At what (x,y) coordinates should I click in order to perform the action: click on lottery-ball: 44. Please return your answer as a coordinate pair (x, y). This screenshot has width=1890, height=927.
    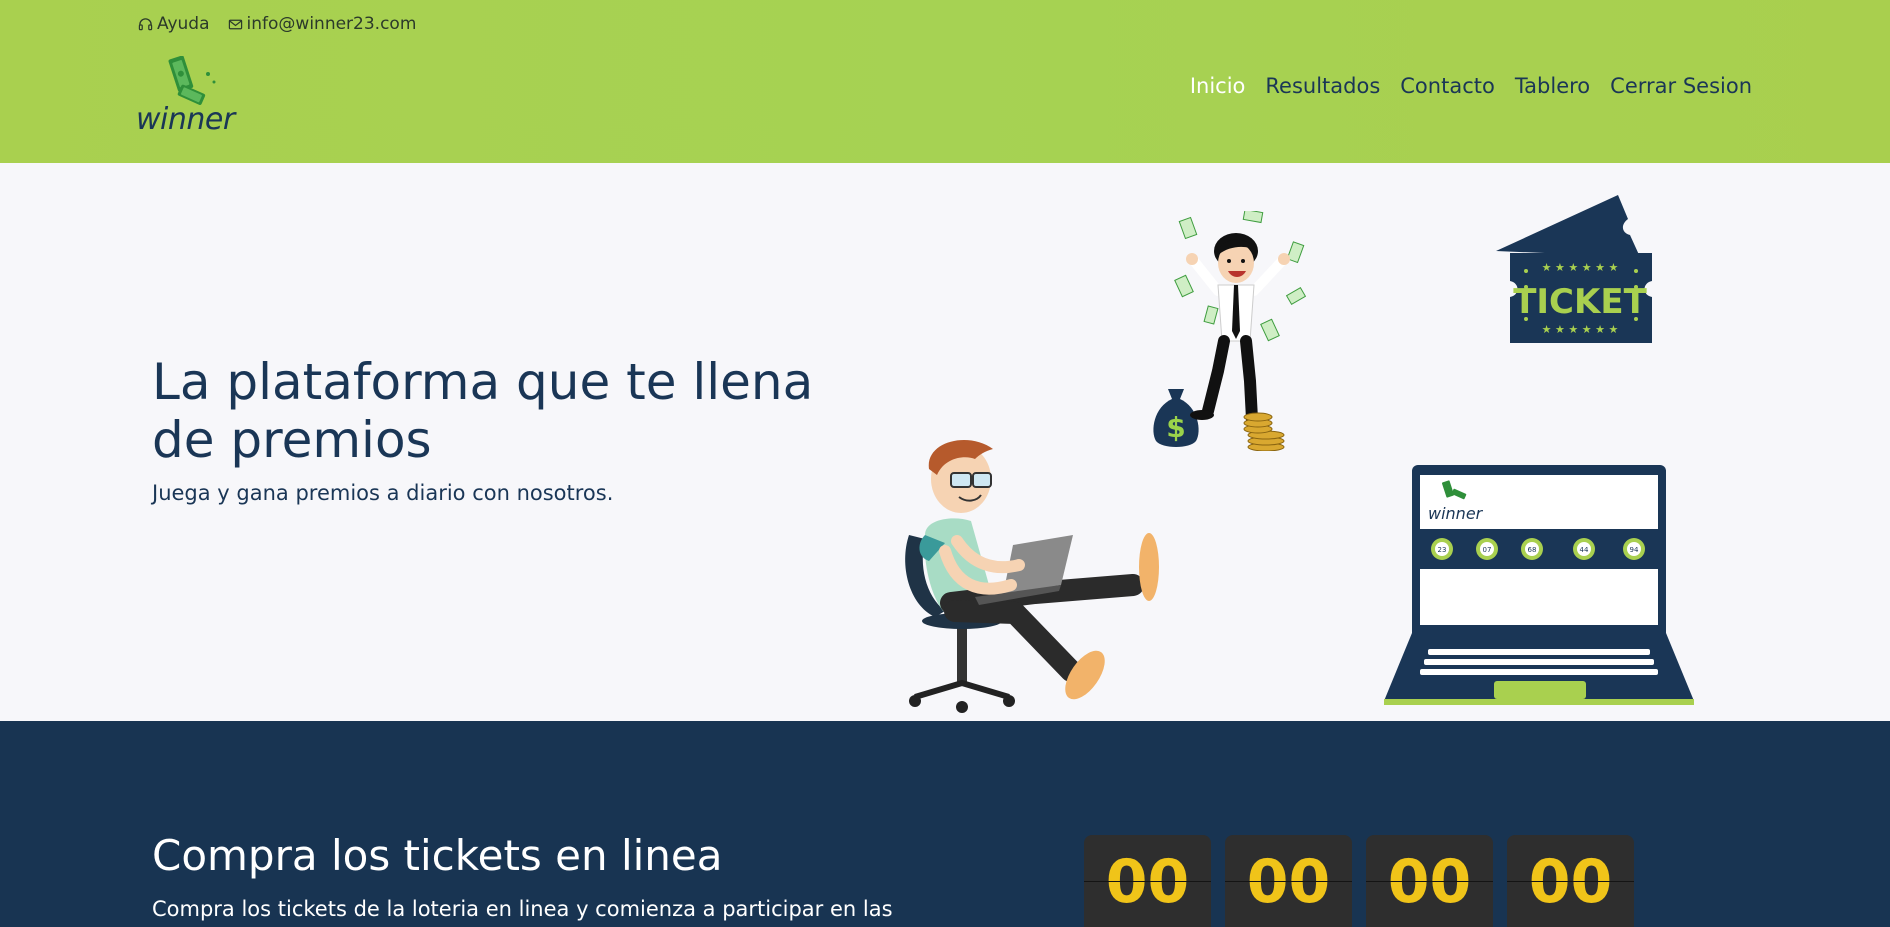
    Looking at the image, I should click on (1584, 550).